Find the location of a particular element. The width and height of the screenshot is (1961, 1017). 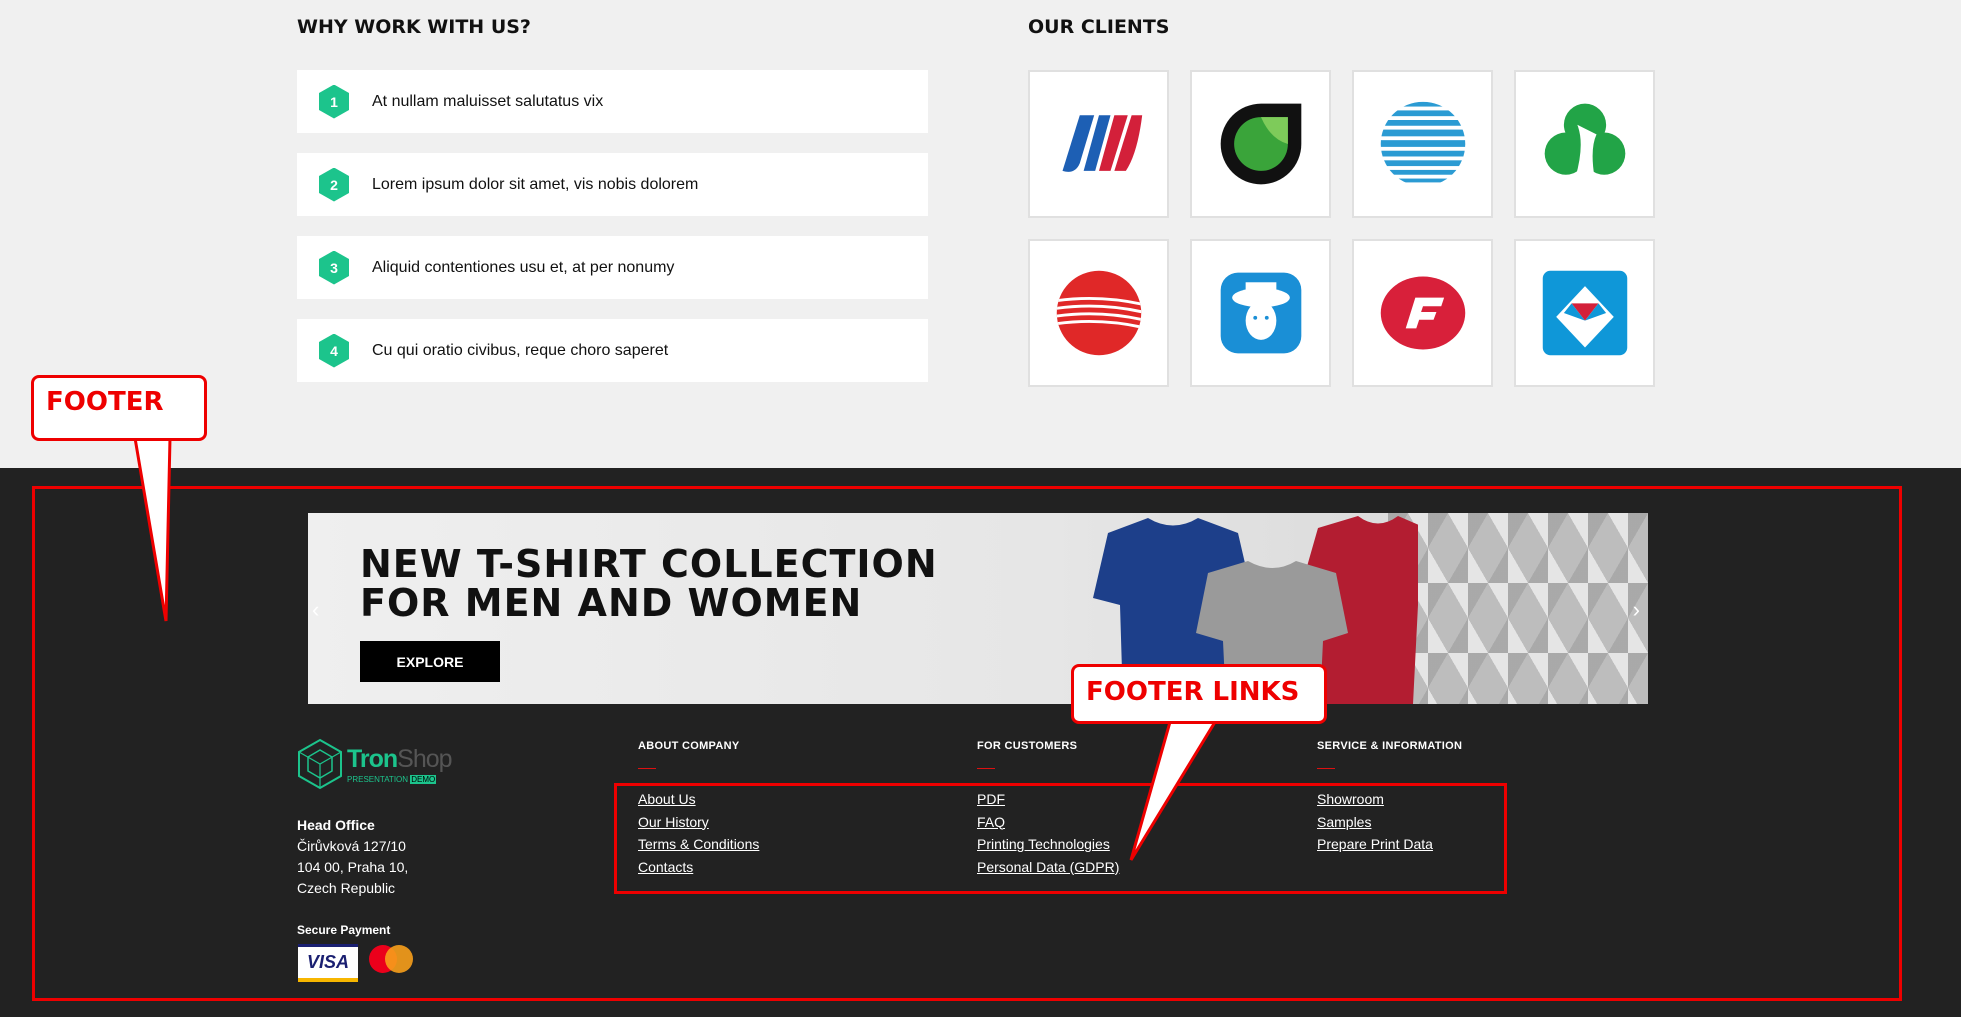

number-hexagon-icon: 3 is located at coordinates (334, 267).